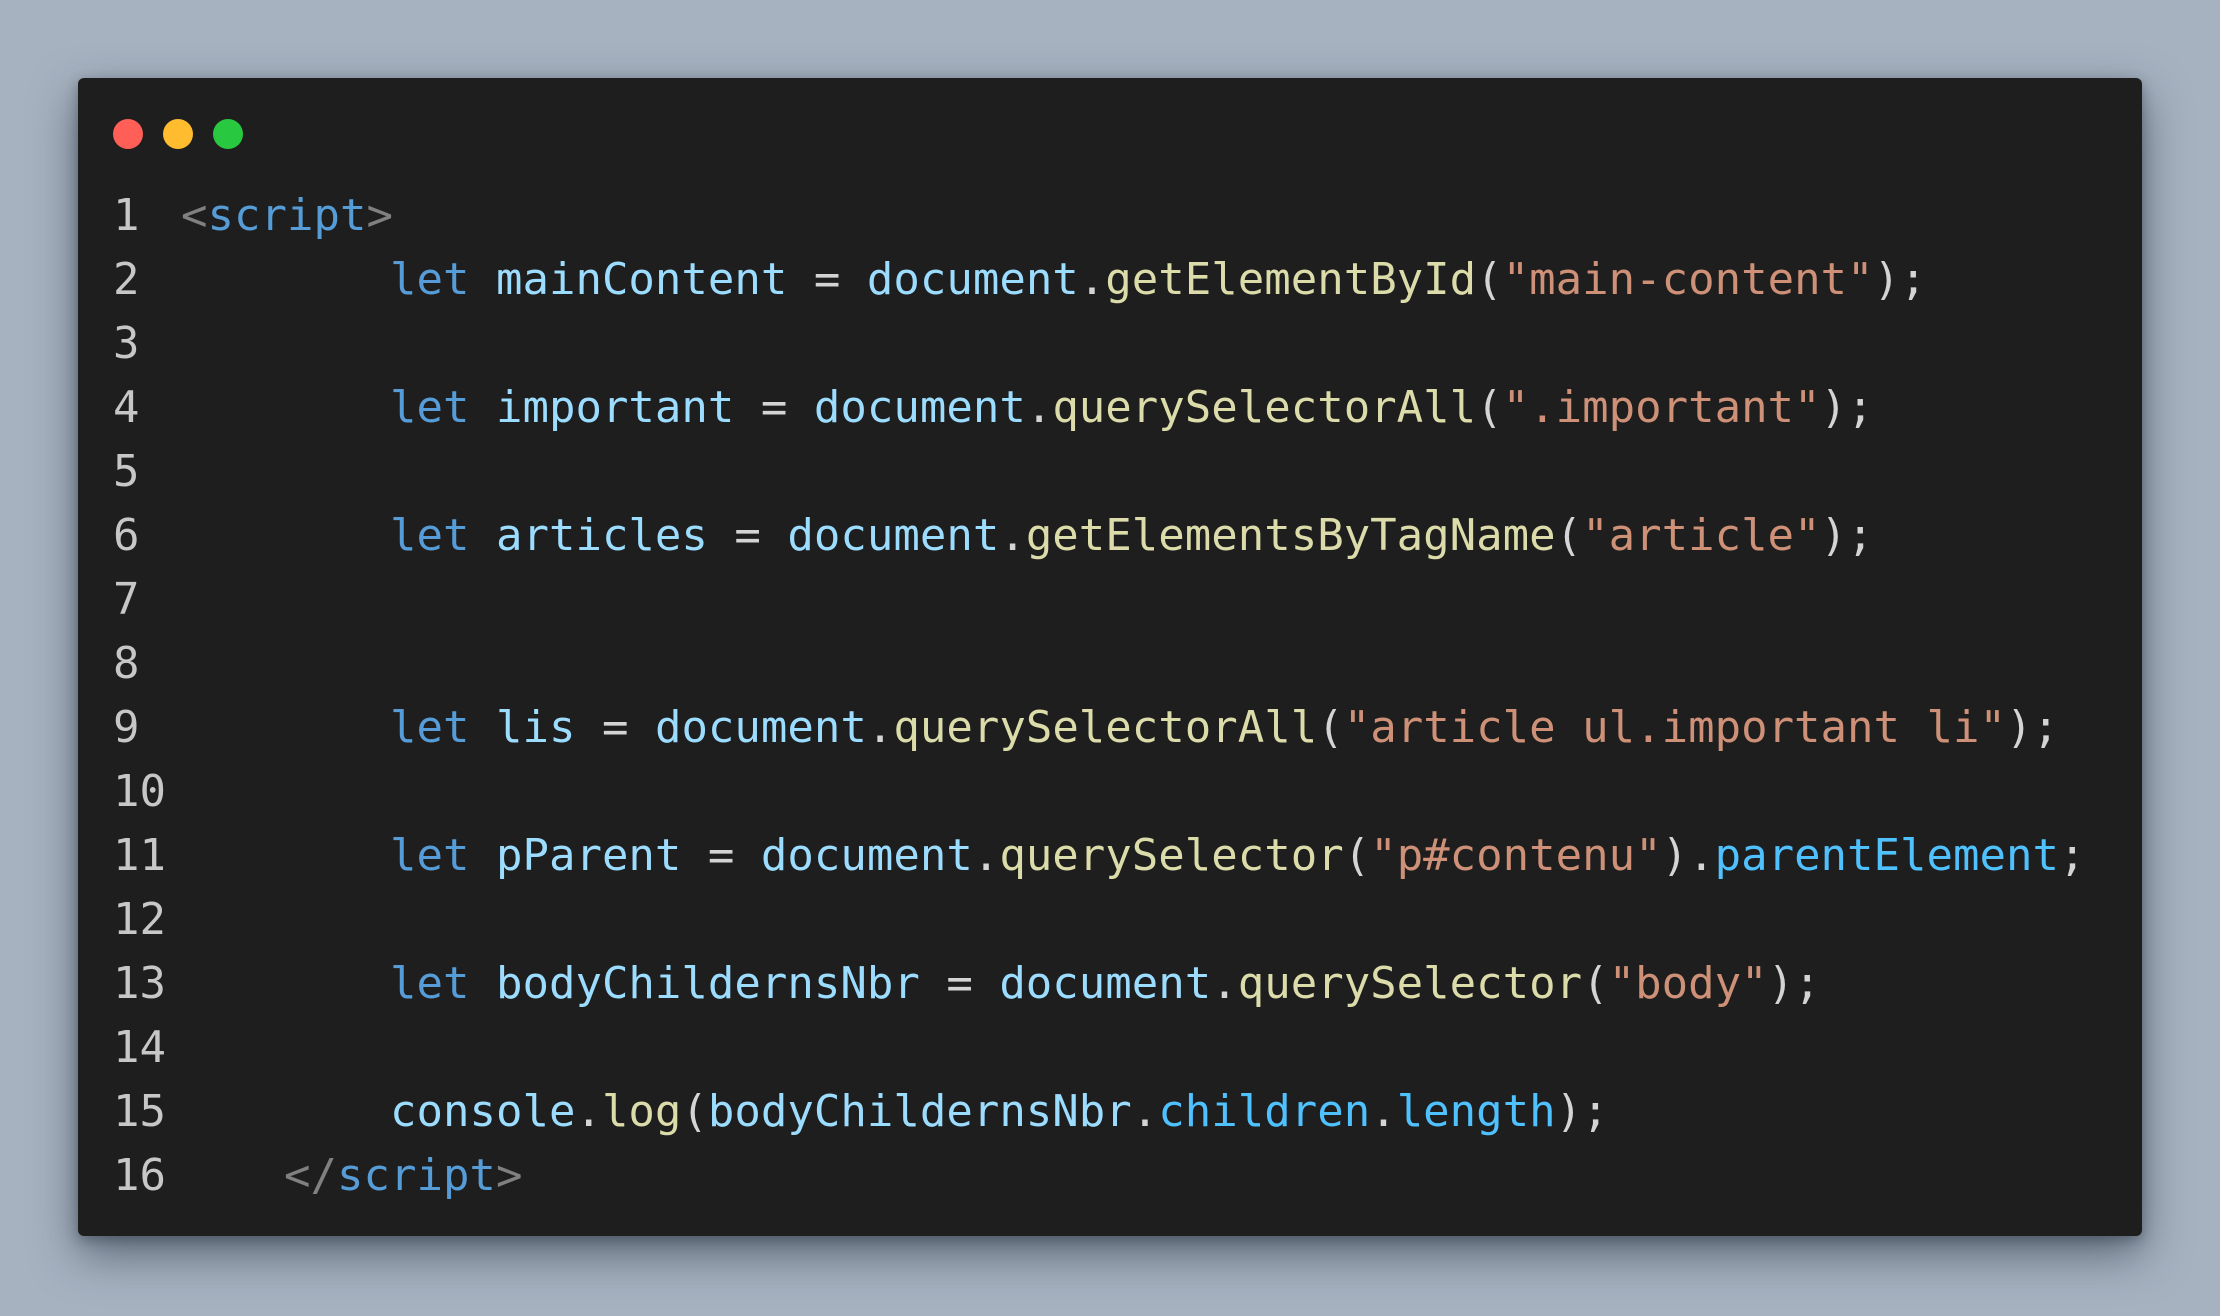 The image size is (2220, 1316). What do you see at coordinates (1110, 792) in the screenshot?
I see `code-line: 10` at bounding box center [1110, 792].